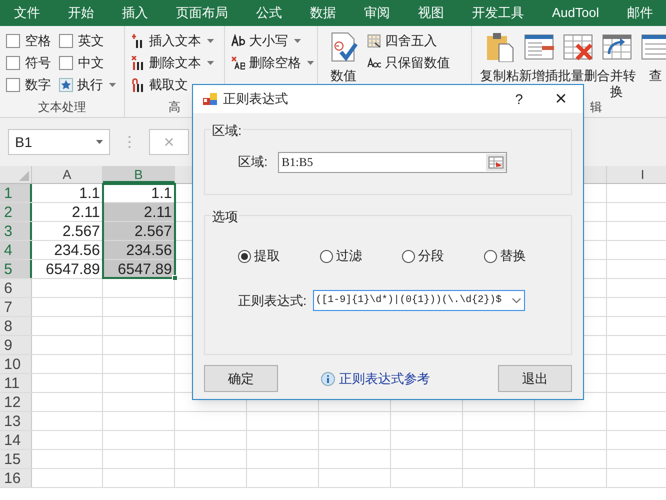 The image size is (666, 500). I want to click on radio-button: 分段, so click(443, 256).